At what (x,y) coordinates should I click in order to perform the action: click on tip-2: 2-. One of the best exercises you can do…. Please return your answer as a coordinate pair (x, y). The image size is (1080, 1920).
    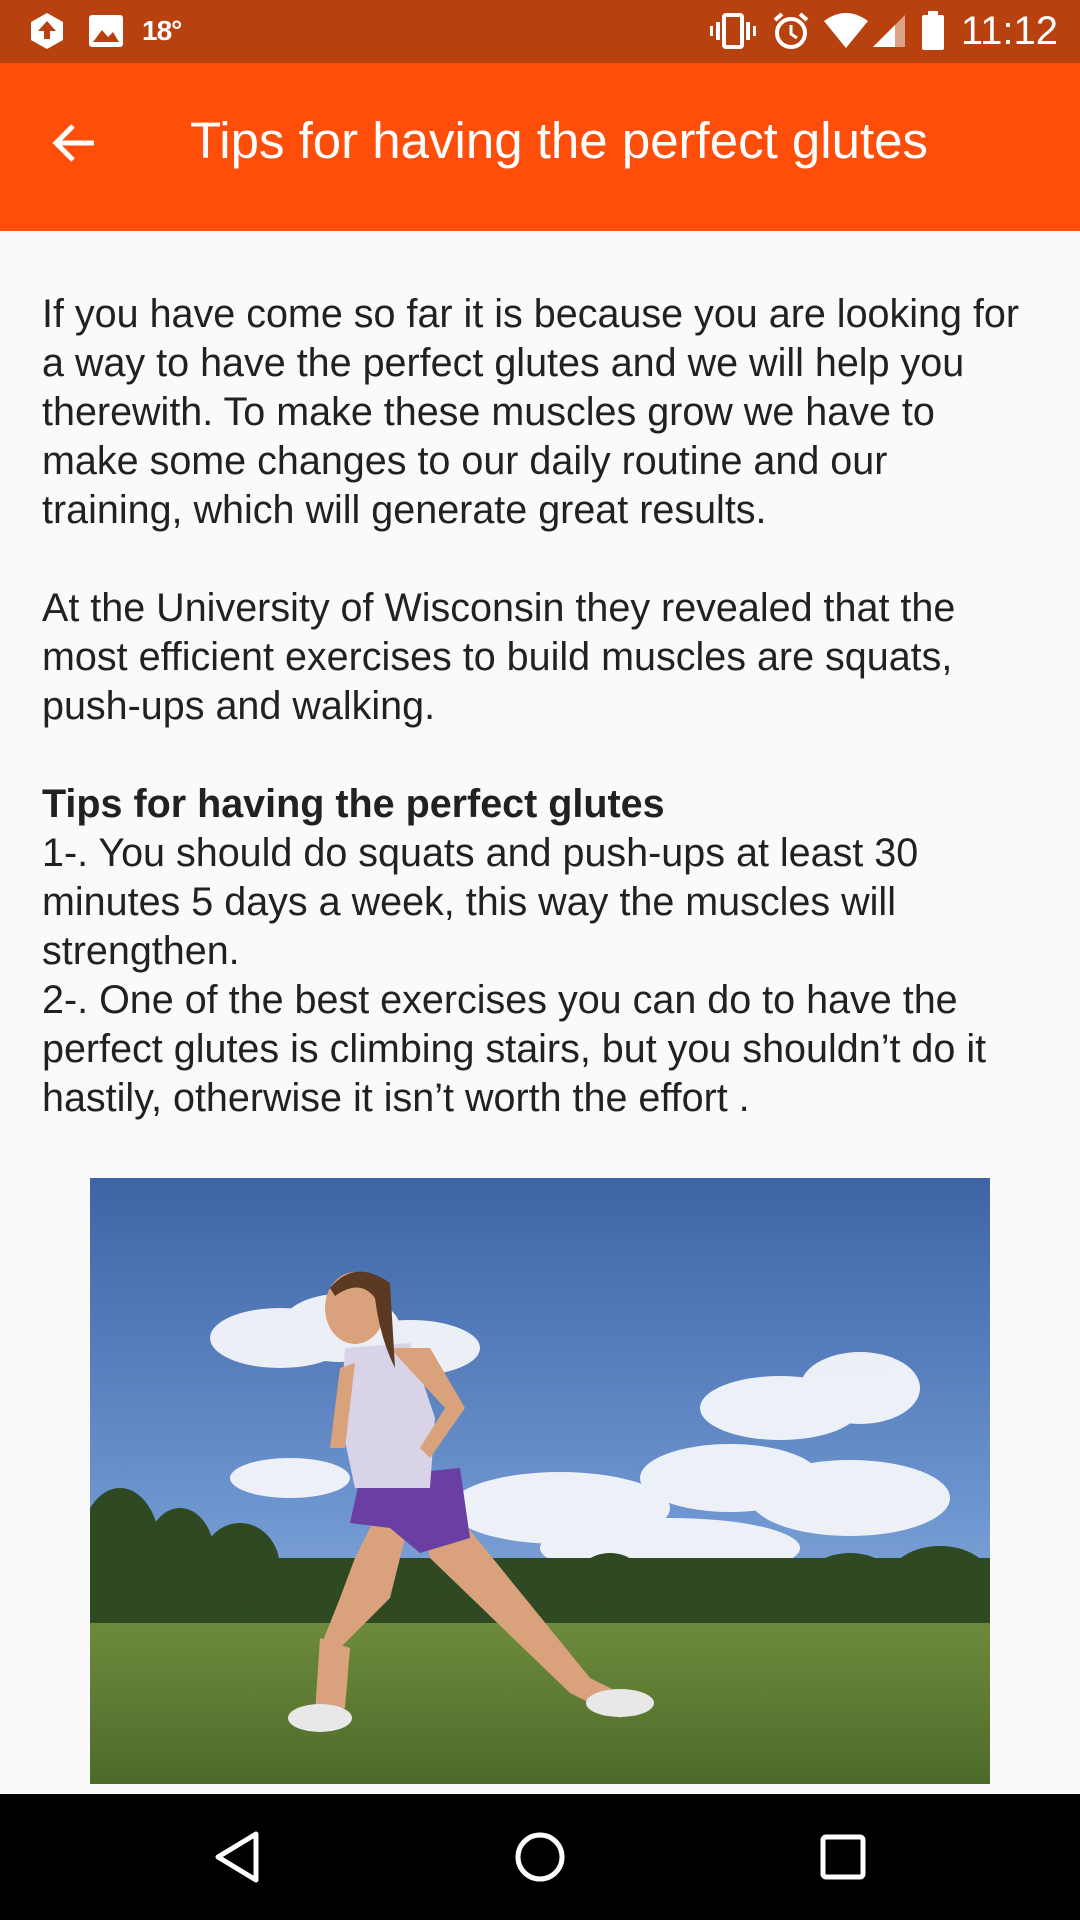
    Looking at the image, I should click on (514, 1049).